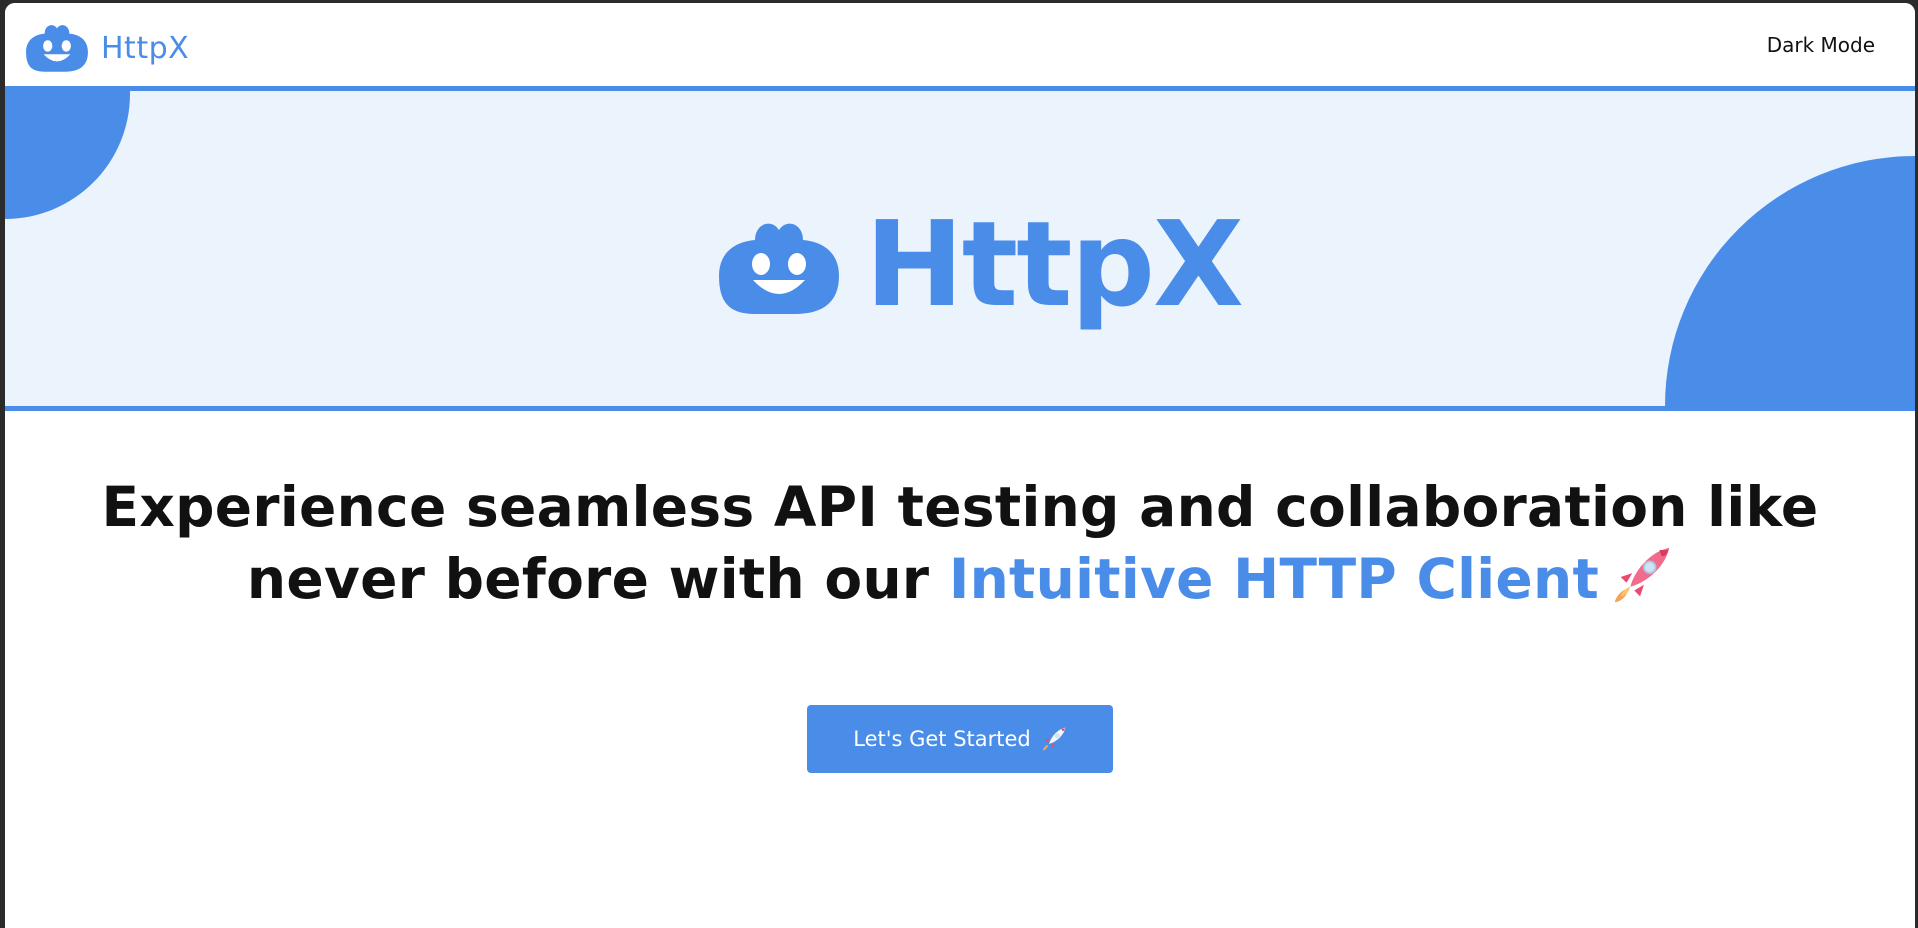  I want to click on get-started-button: Let's Get Started, so click(960, 739).